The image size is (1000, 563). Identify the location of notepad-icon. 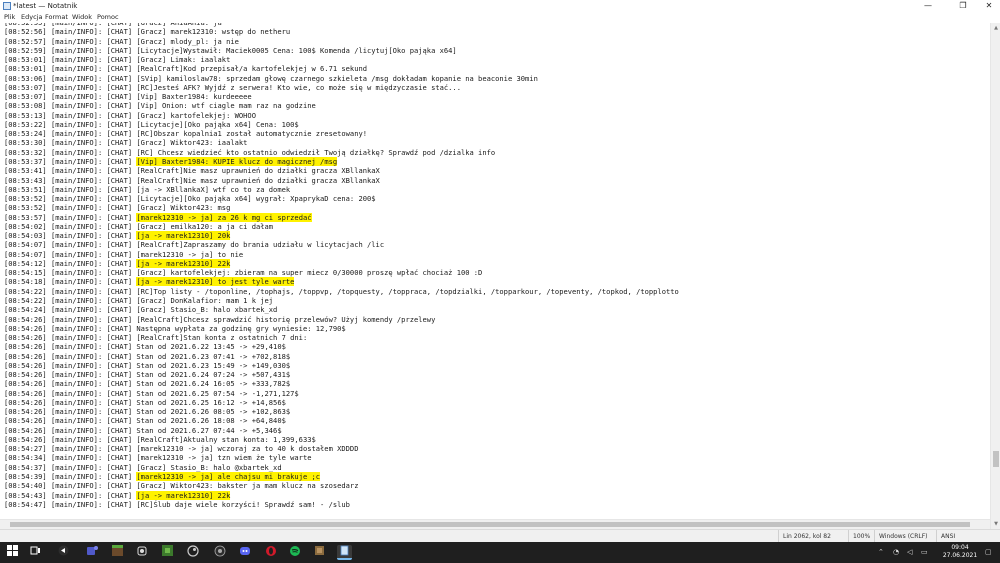
(344, 552).